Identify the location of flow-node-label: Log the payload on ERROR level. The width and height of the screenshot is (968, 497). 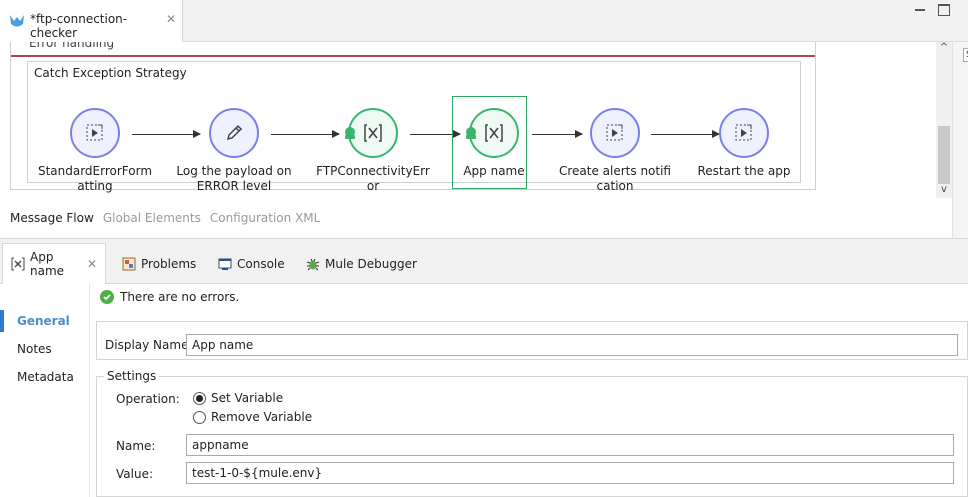
(234, 178).